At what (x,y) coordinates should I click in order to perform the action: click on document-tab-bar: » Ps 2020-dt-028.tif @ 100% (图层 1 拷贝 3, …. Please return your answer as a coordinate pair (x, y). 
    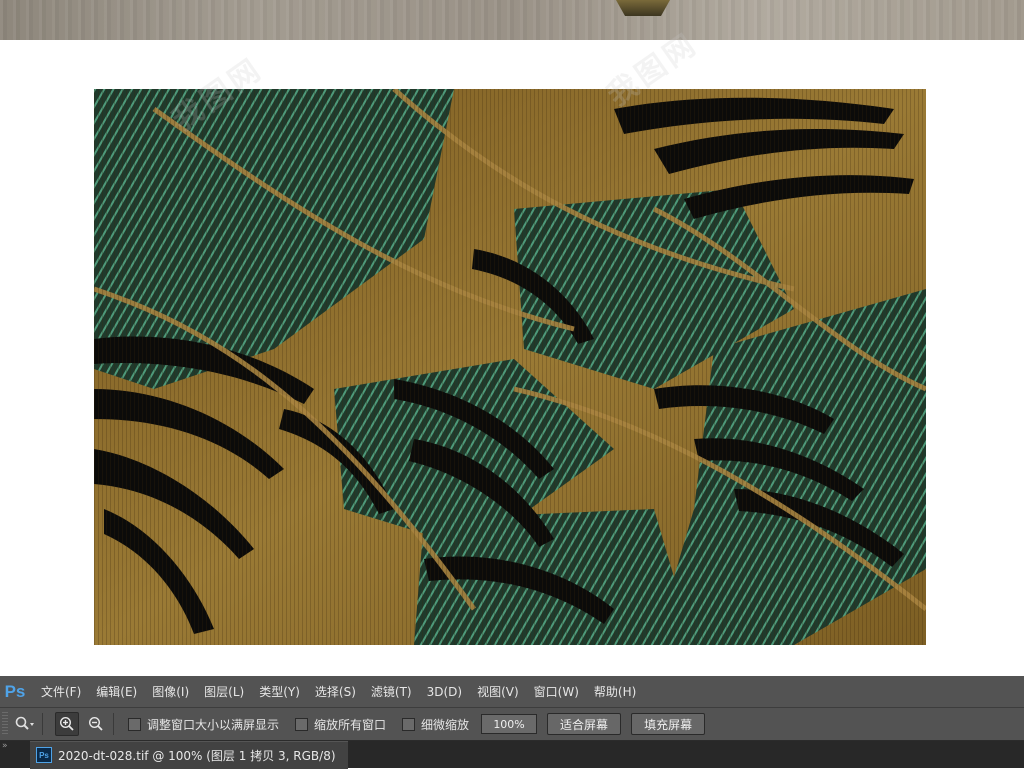
    Looking at the image, I should click on (512, 754).